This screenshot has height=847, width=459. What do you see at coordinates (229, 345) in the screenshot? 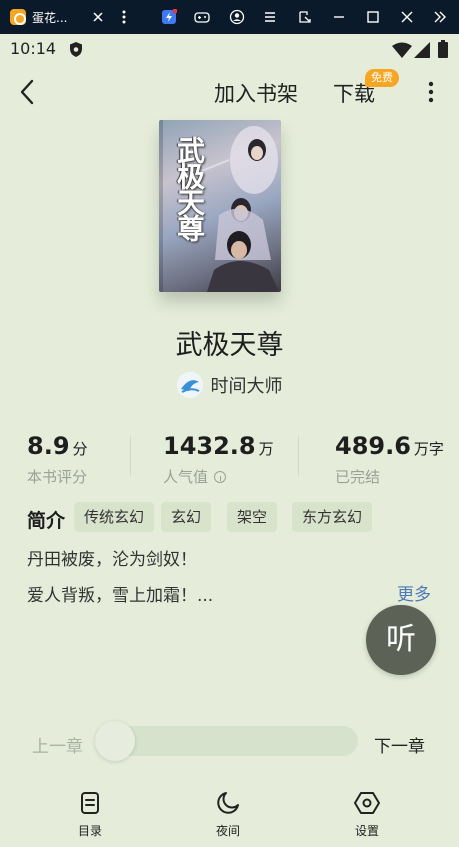
I see `book-title: 武极天尊` at bounding box center [229, 345].